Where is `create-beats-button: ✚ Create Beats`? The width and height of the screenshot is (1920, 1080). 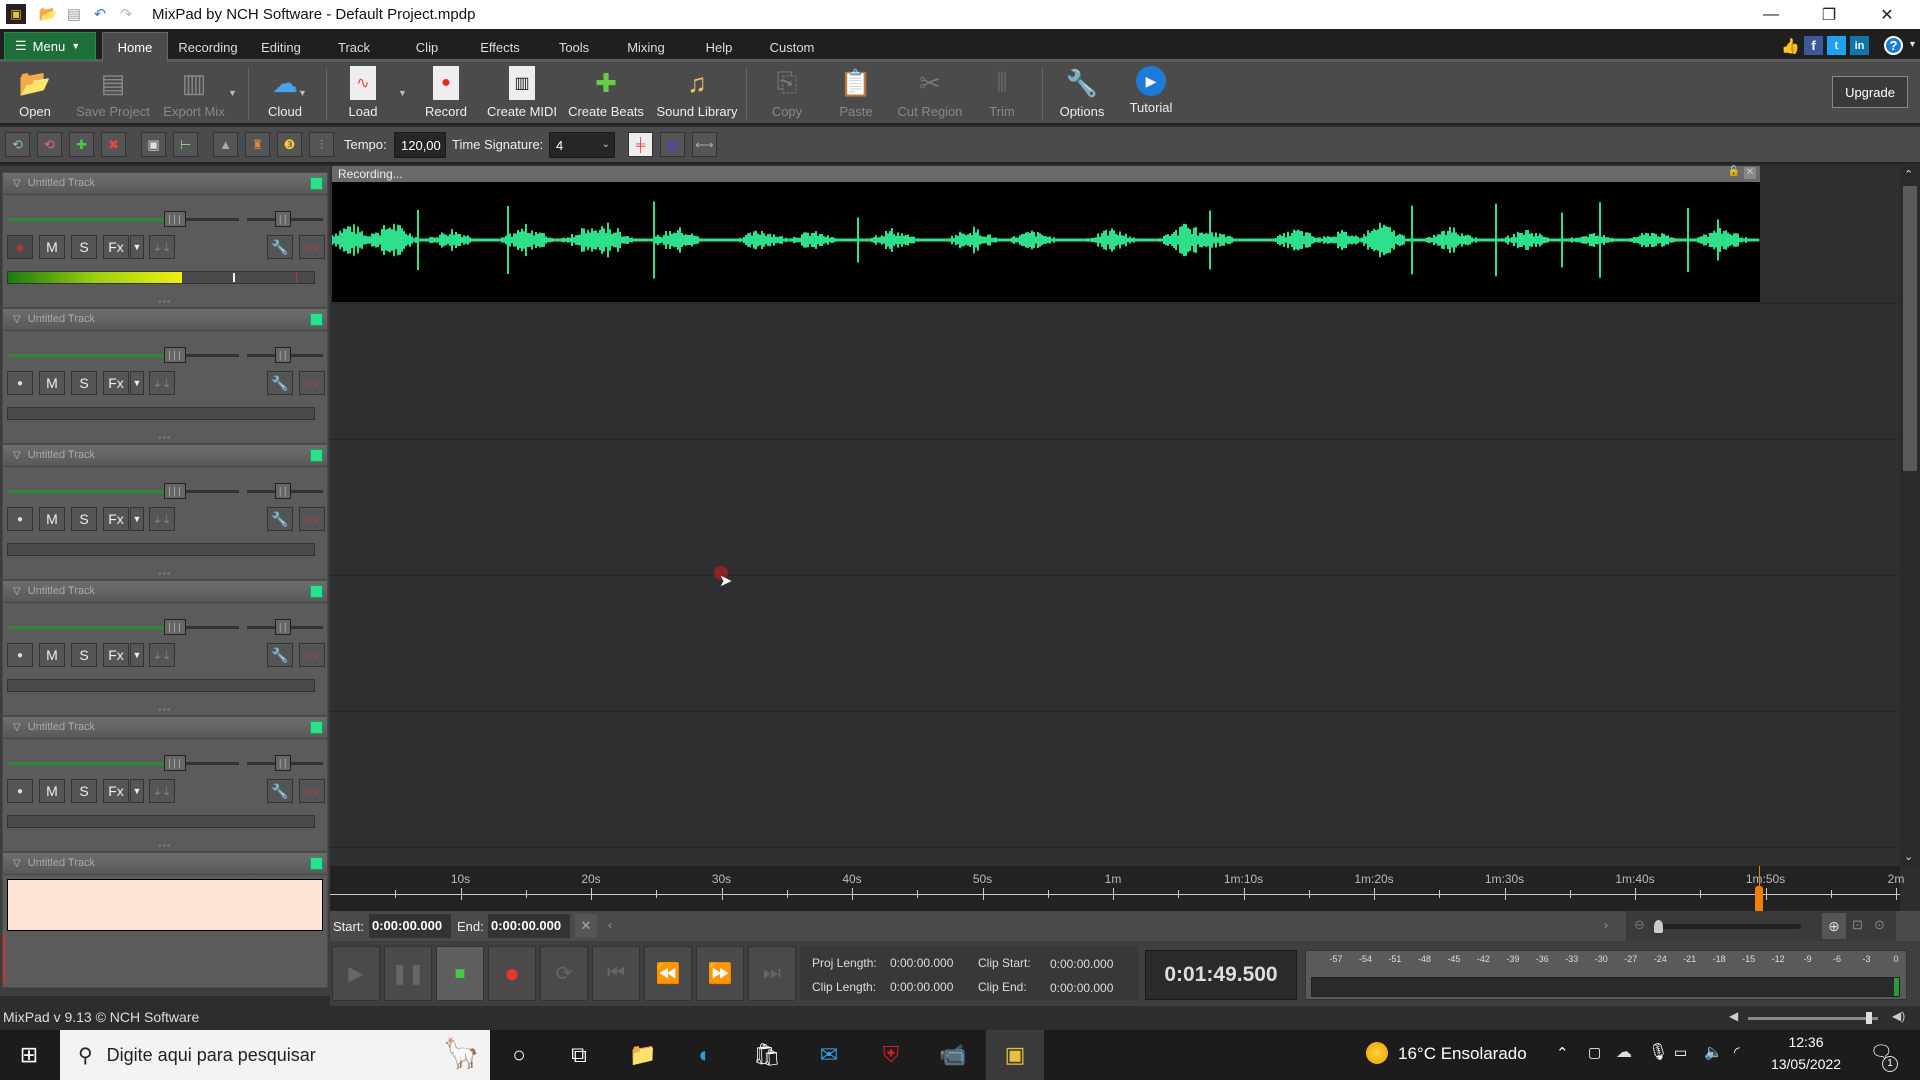 create-beats-button: ✚ Create Beats is located at coordinates (606, 95).